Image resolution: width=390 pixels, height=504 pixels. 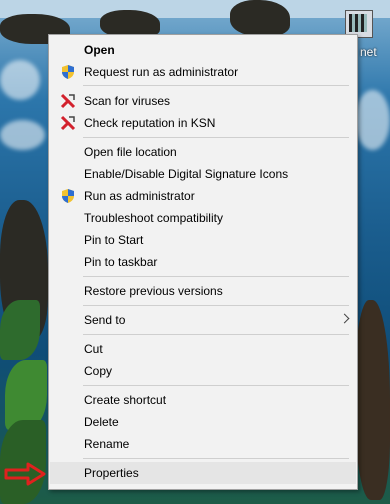 I want to click on network-icon, so click(x=358, y=23).